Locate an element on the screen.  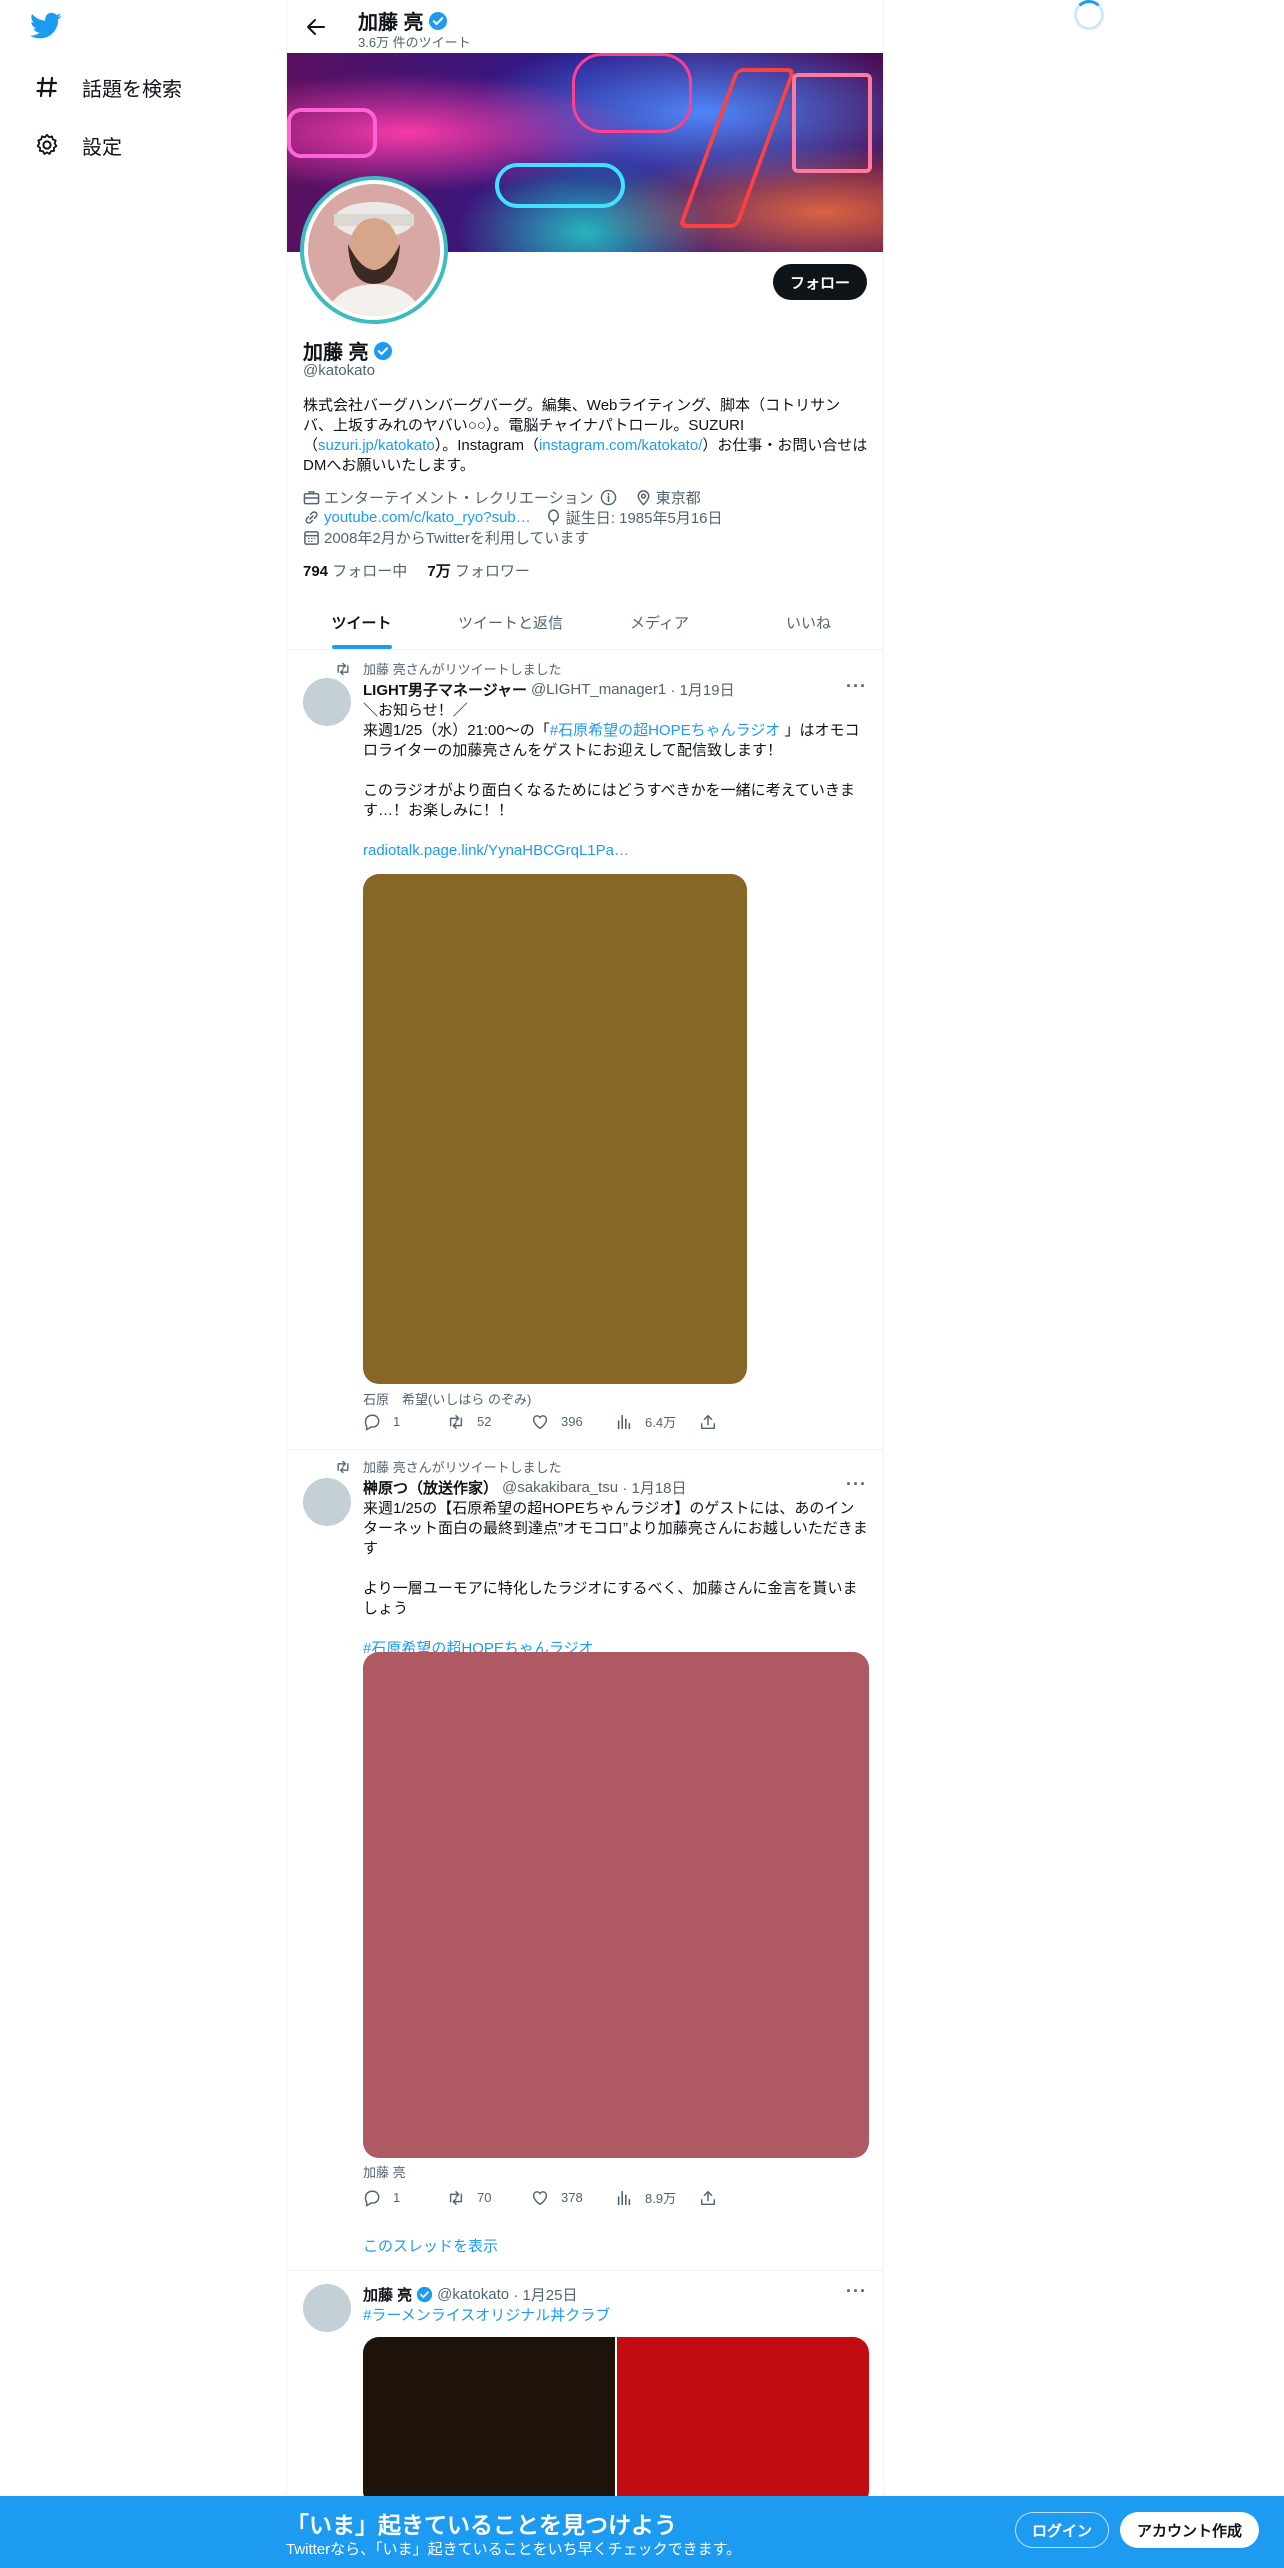
profile-name-row: 加藤 亮 is located at coordinates (348, 350).